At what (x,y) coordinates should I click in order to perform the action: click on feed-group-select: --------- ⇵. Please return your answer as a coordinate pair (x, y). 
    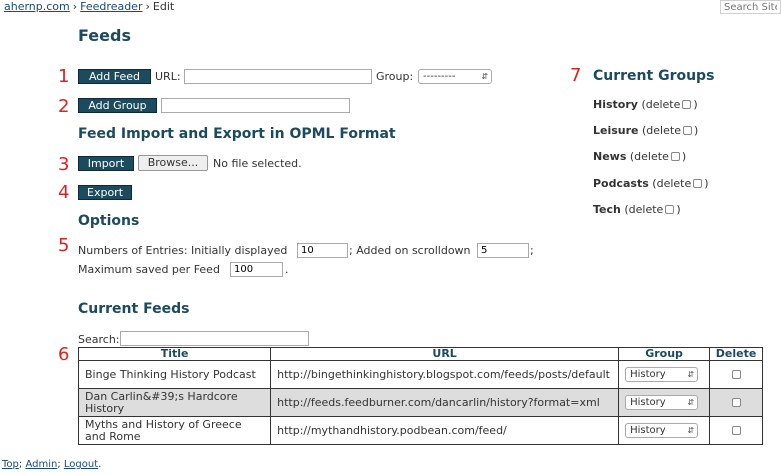
    Looking at the image, I should click on (455, 76).